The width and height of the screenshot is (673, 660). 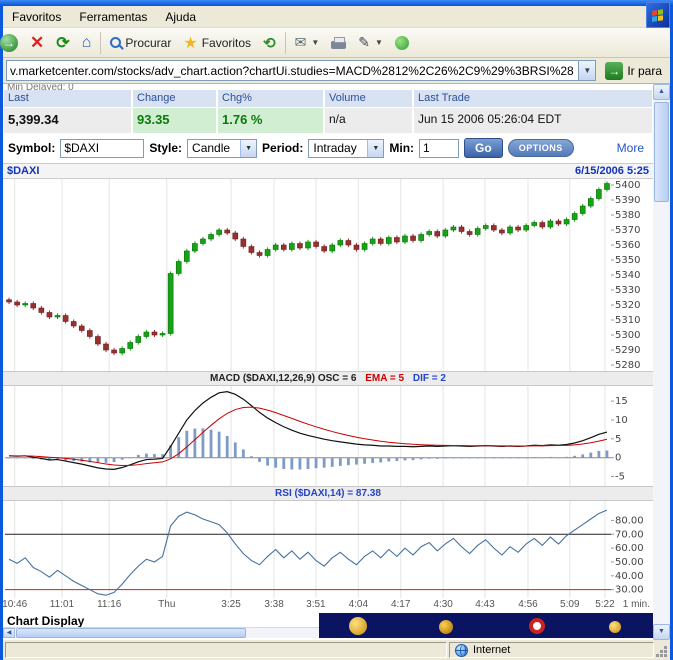 I want to click on svg-text: 80.00, so click(x=629, y=520).